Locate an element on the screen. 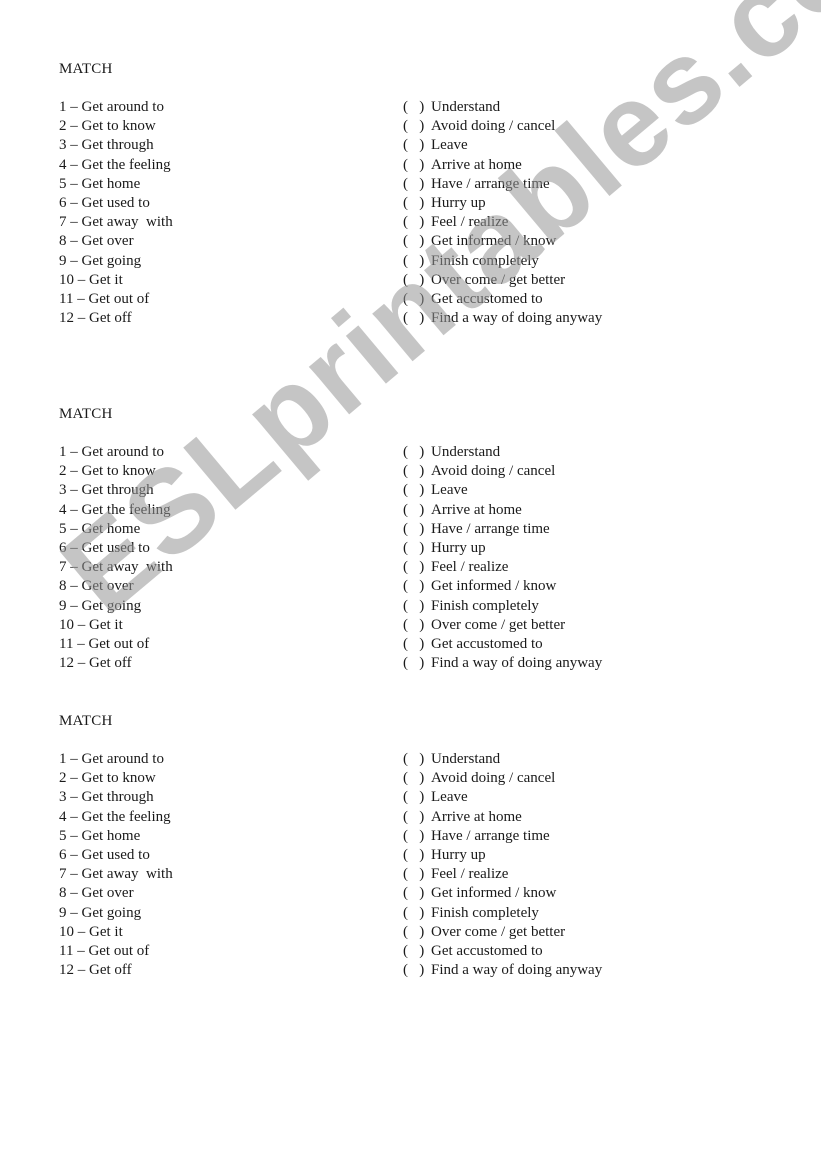 This screenshot has width=821, height=1169. phrasal-verb: 4 – Get the feeling is located at coordinates (115, 509).